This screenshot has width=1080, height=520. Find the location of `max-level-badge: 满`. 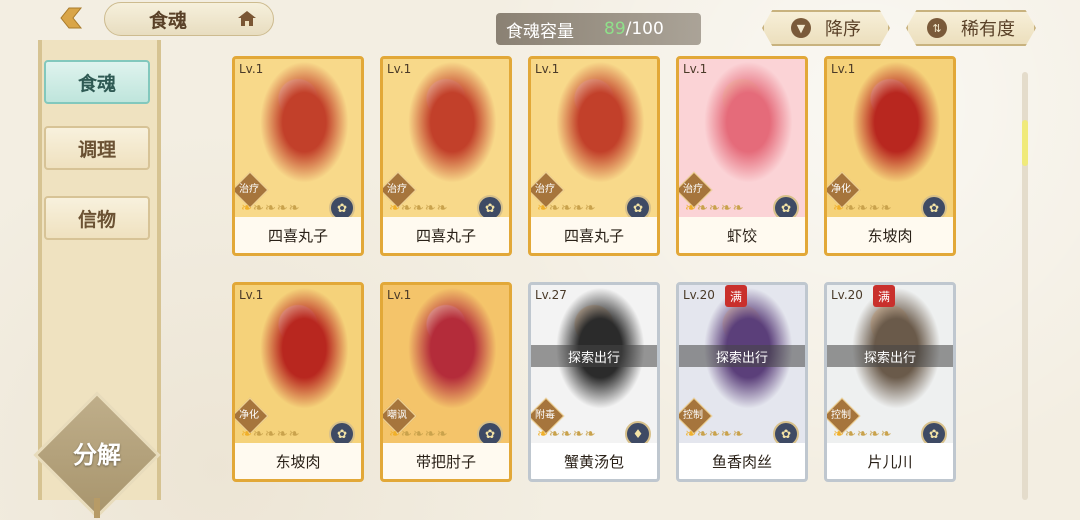

max-level-badge: 满 is located at coordinates (736, 296).